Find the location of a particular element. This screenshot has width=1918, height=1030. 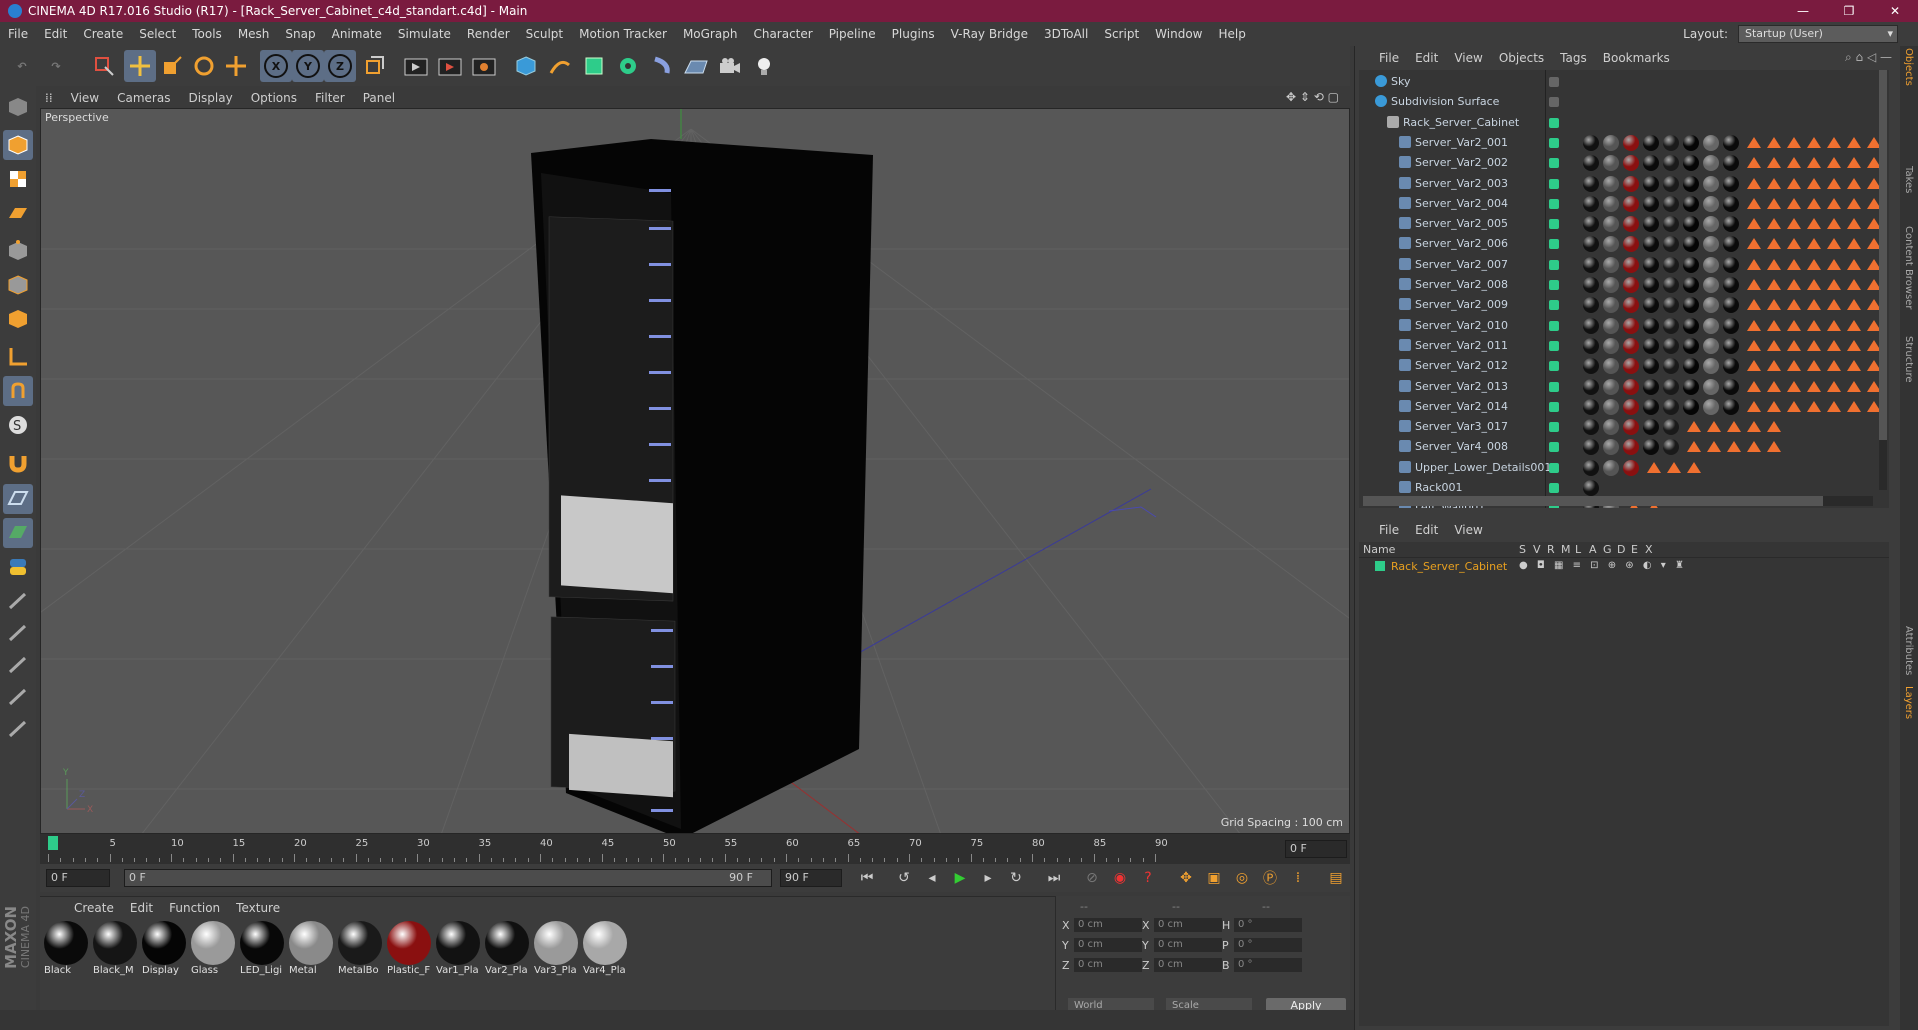

object-name: Server_Var2_010 is located at coordinates (1461, 325).